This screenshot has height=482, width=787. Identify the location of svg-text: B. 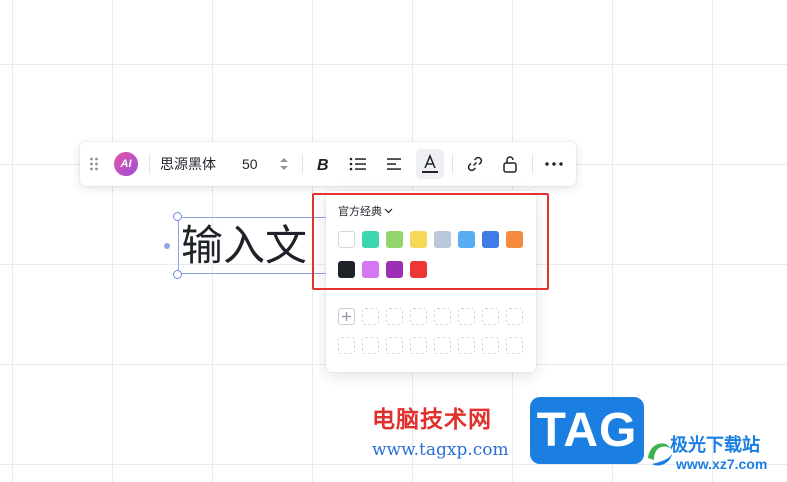
(323, 164).